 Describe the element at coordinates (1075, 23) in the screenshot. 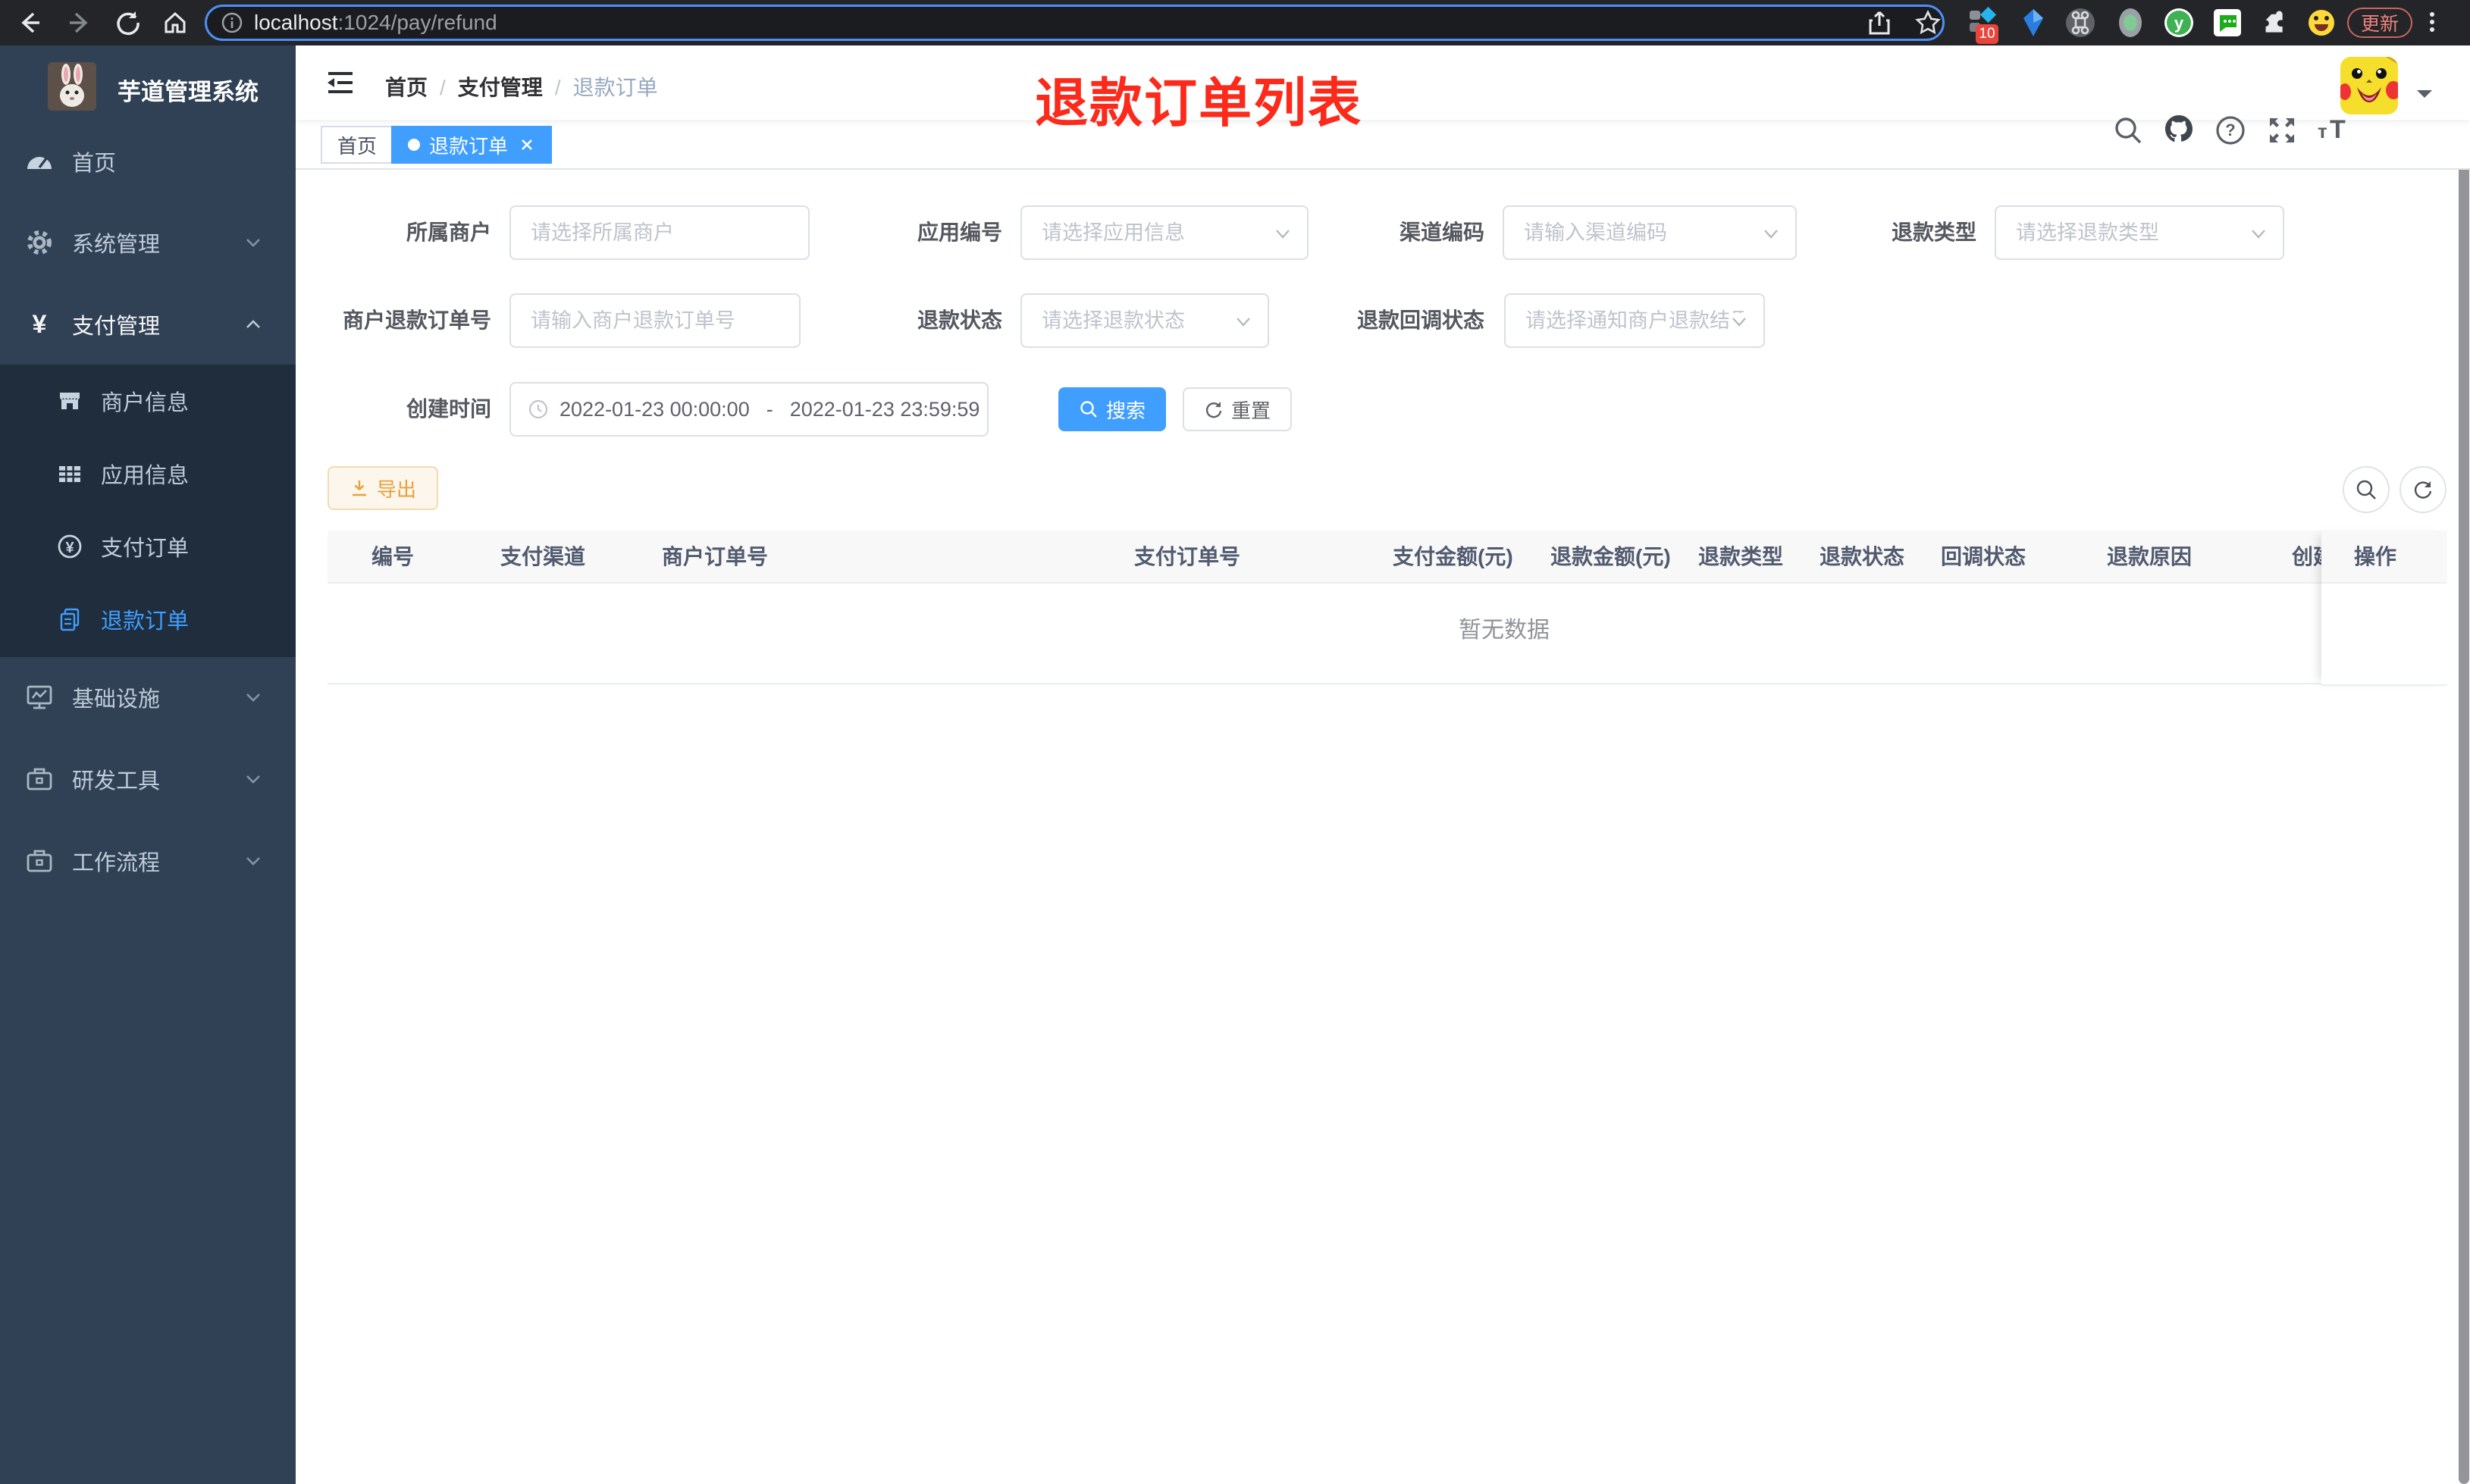

I see `address-bar: localhost:1024/pay/refund` at that location.